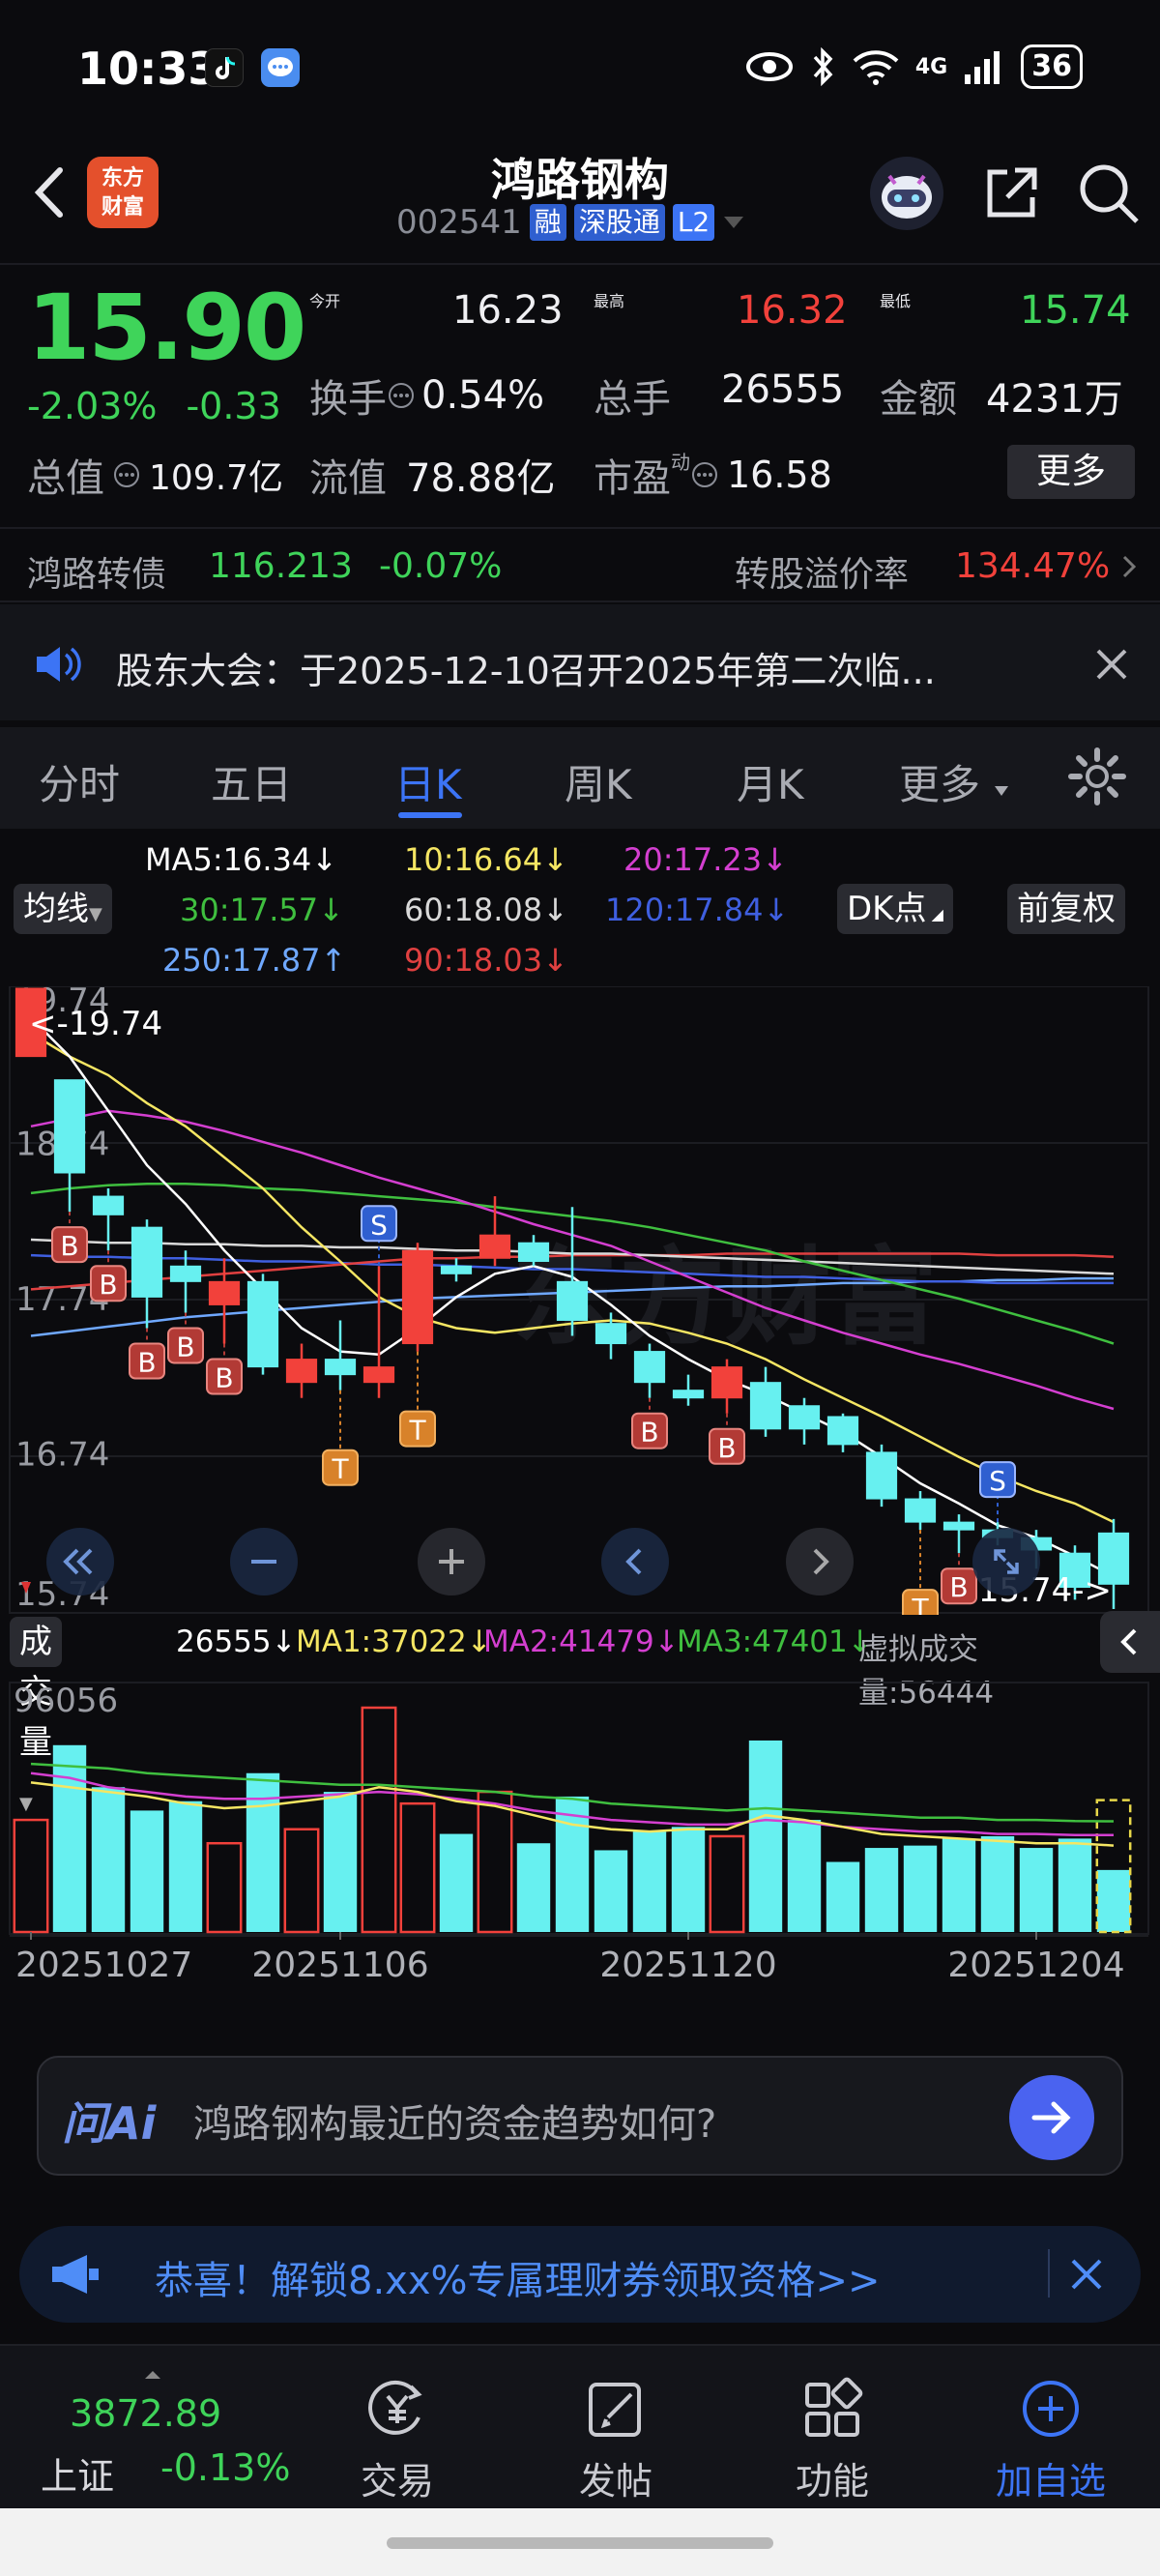 The height and width of the screenshot is (2576, 1160). Describe the element at coordinates (1012, 192) in the screenshot. I see `share-icon` at that location.